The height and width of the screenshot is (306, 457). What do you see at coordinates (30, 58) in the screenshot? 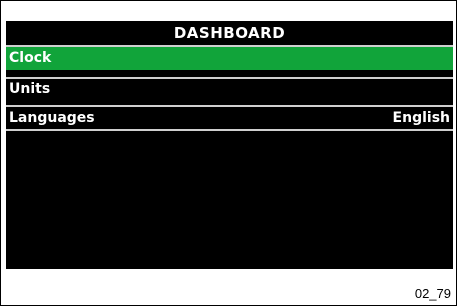
I see `menu-item-label: Clock` at bounding box center [30, 58].